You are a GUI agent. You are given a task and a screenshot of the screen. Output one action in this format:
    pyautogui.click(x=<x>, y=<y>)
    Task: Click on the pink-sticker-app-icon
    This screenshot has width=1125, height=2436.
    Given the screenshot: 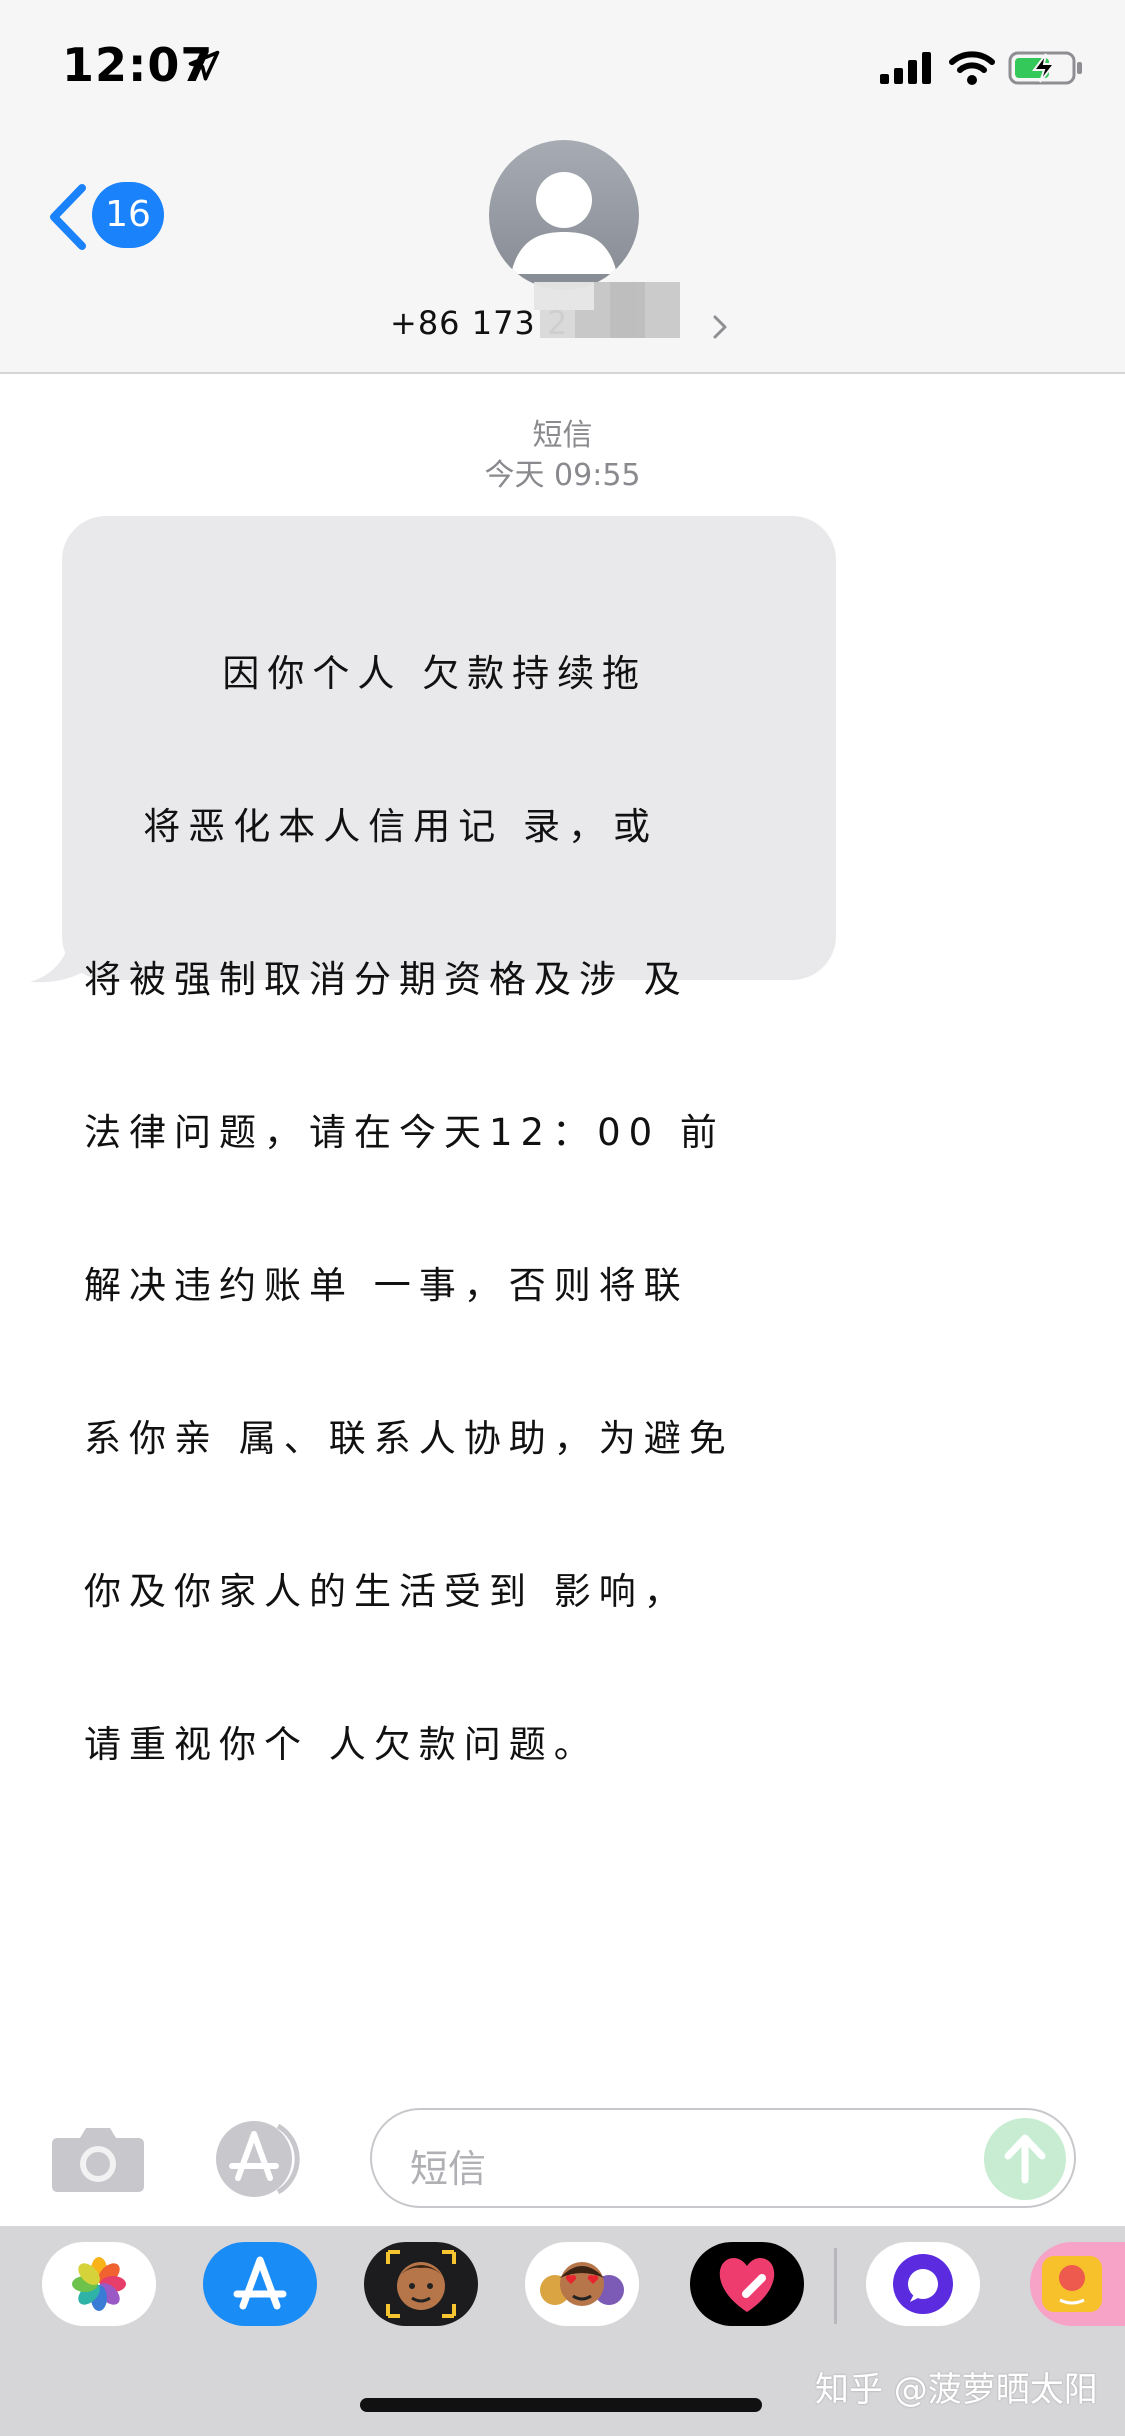 What is the action you would take?
    pyautogui.click(x=1077, y=2284)
    